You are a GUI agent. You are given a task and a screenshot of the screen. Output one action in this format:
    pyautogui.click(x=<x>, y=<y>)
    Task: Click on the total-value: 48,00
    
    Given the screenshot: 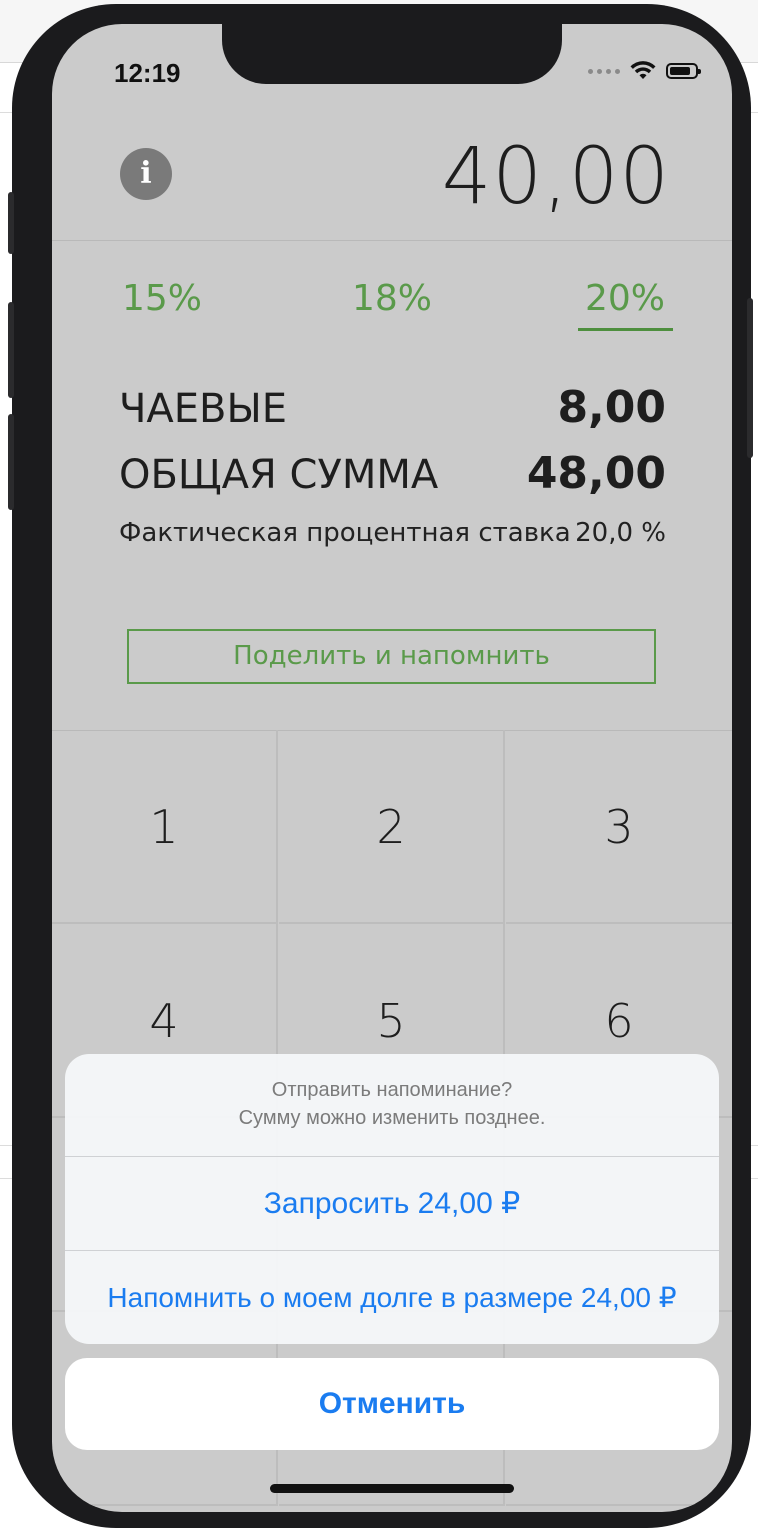 What is the action you would take?
    pyautogui.click(x=596, y=473)
    